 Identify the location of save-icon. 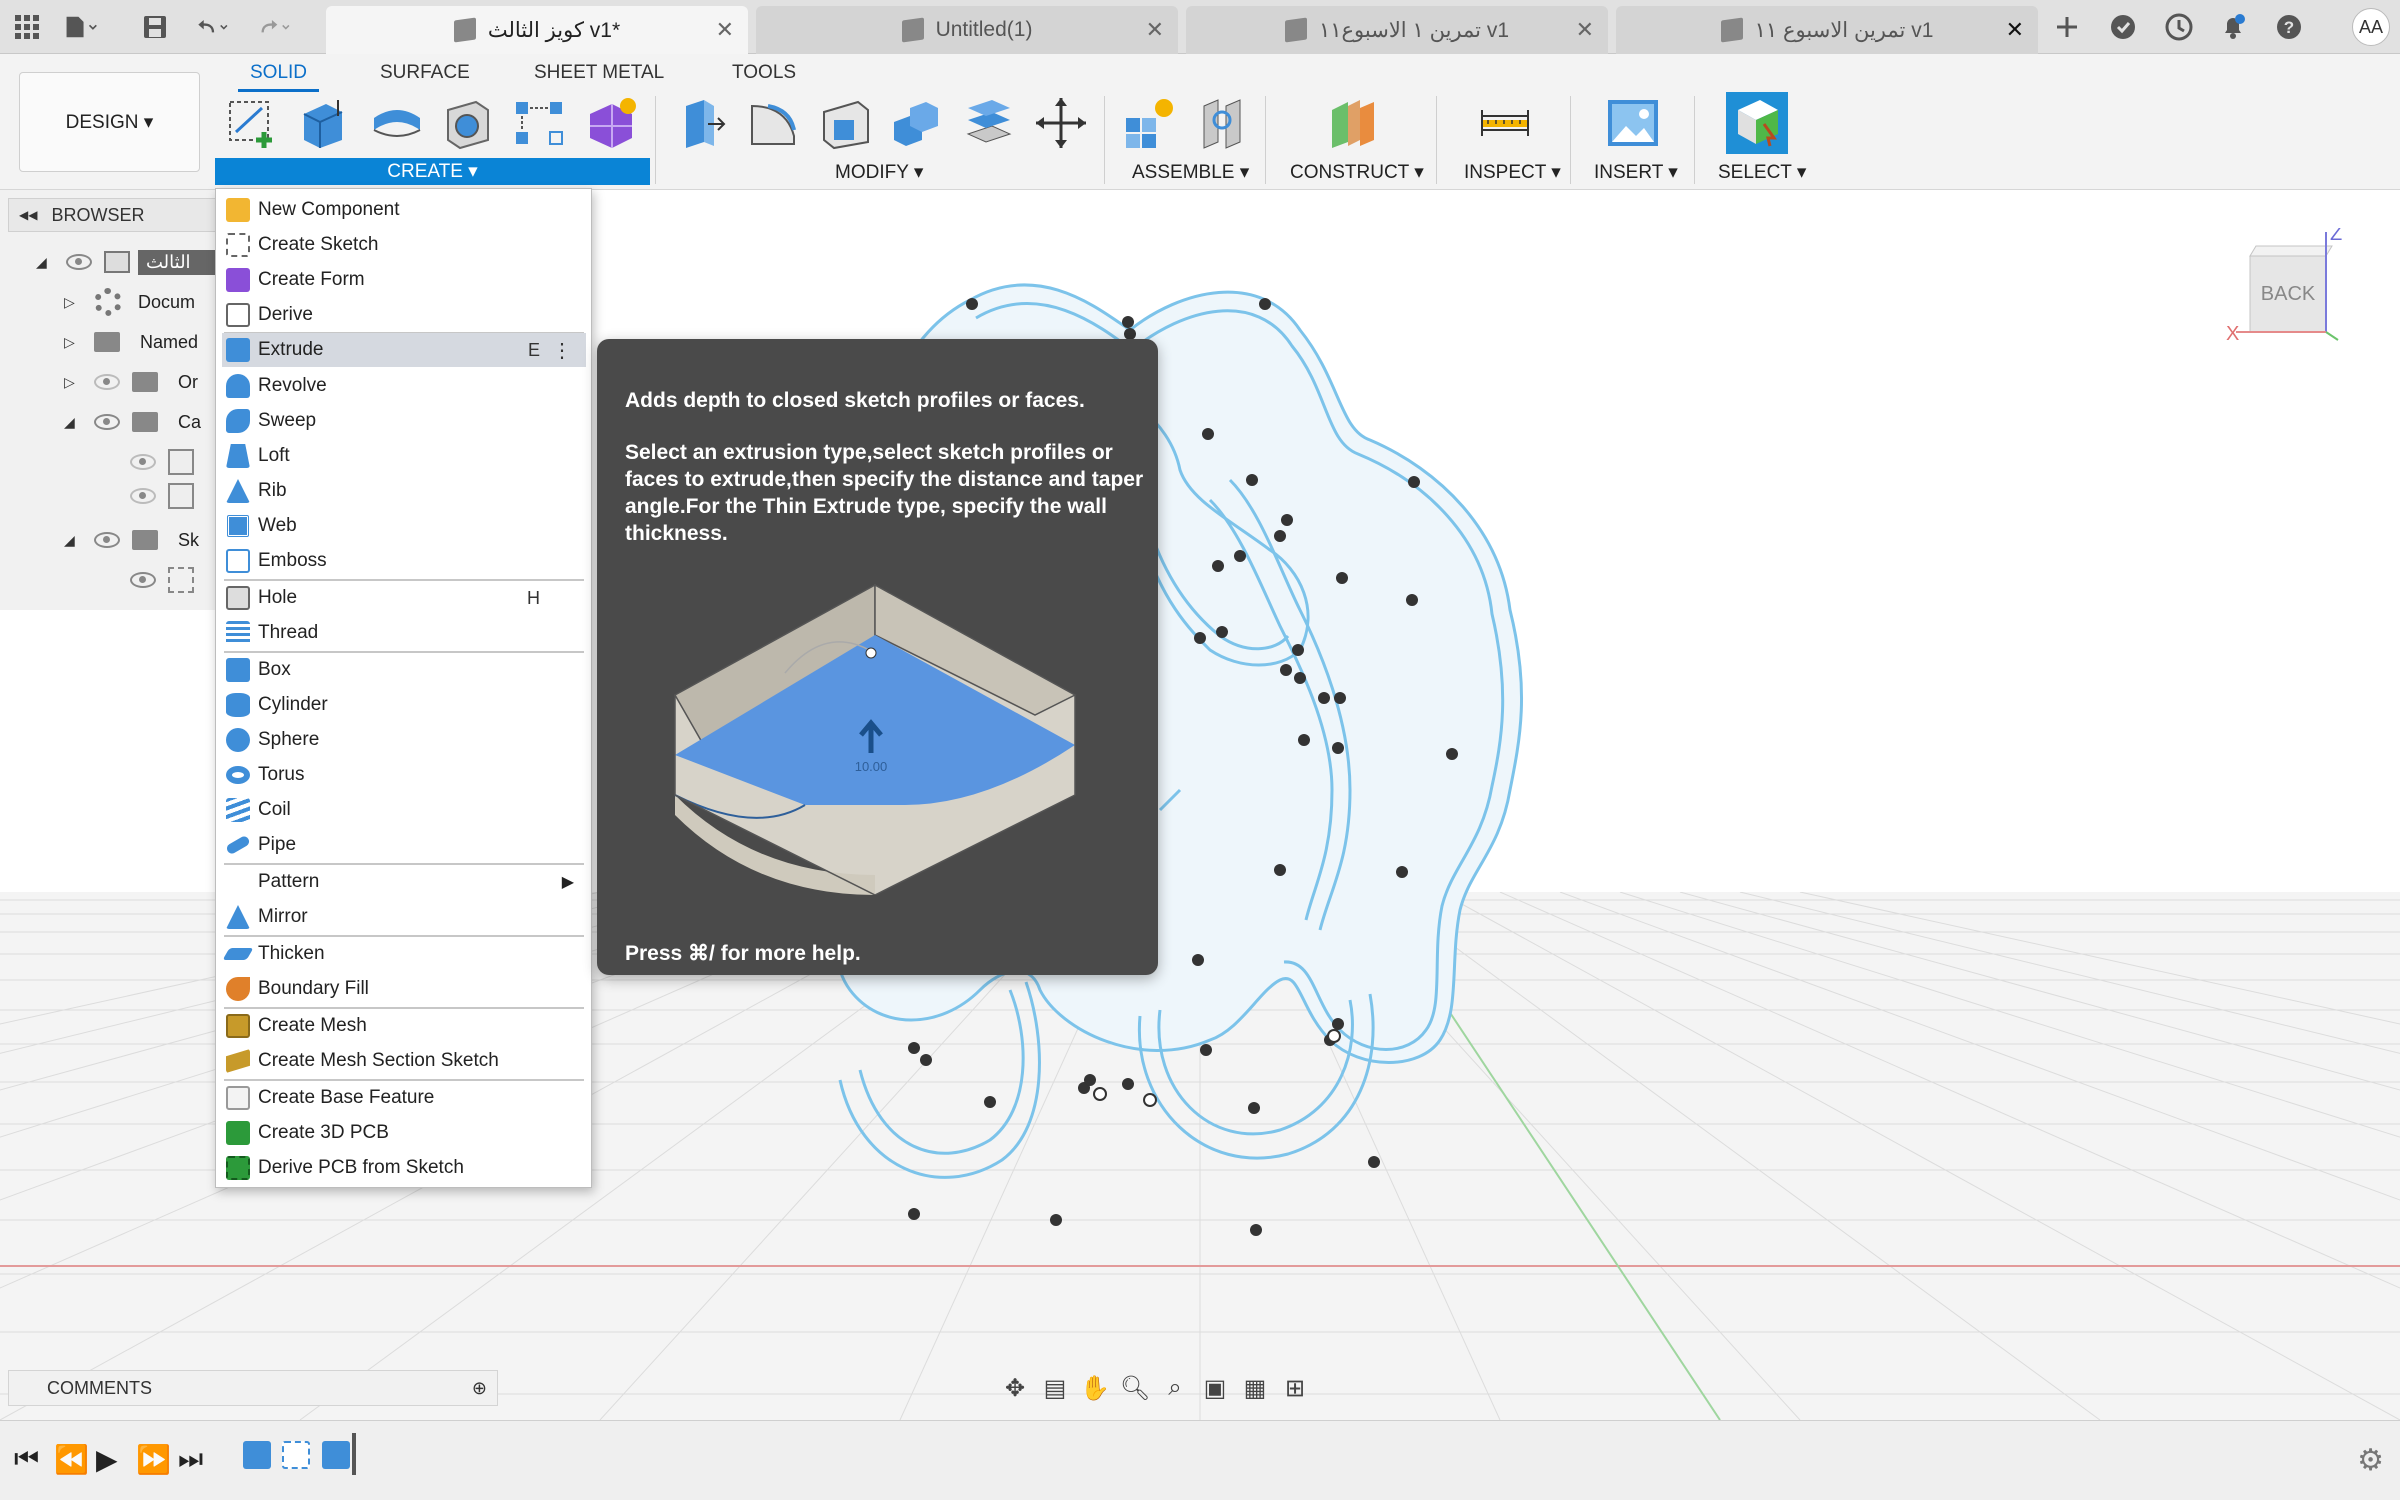
(155, 27).